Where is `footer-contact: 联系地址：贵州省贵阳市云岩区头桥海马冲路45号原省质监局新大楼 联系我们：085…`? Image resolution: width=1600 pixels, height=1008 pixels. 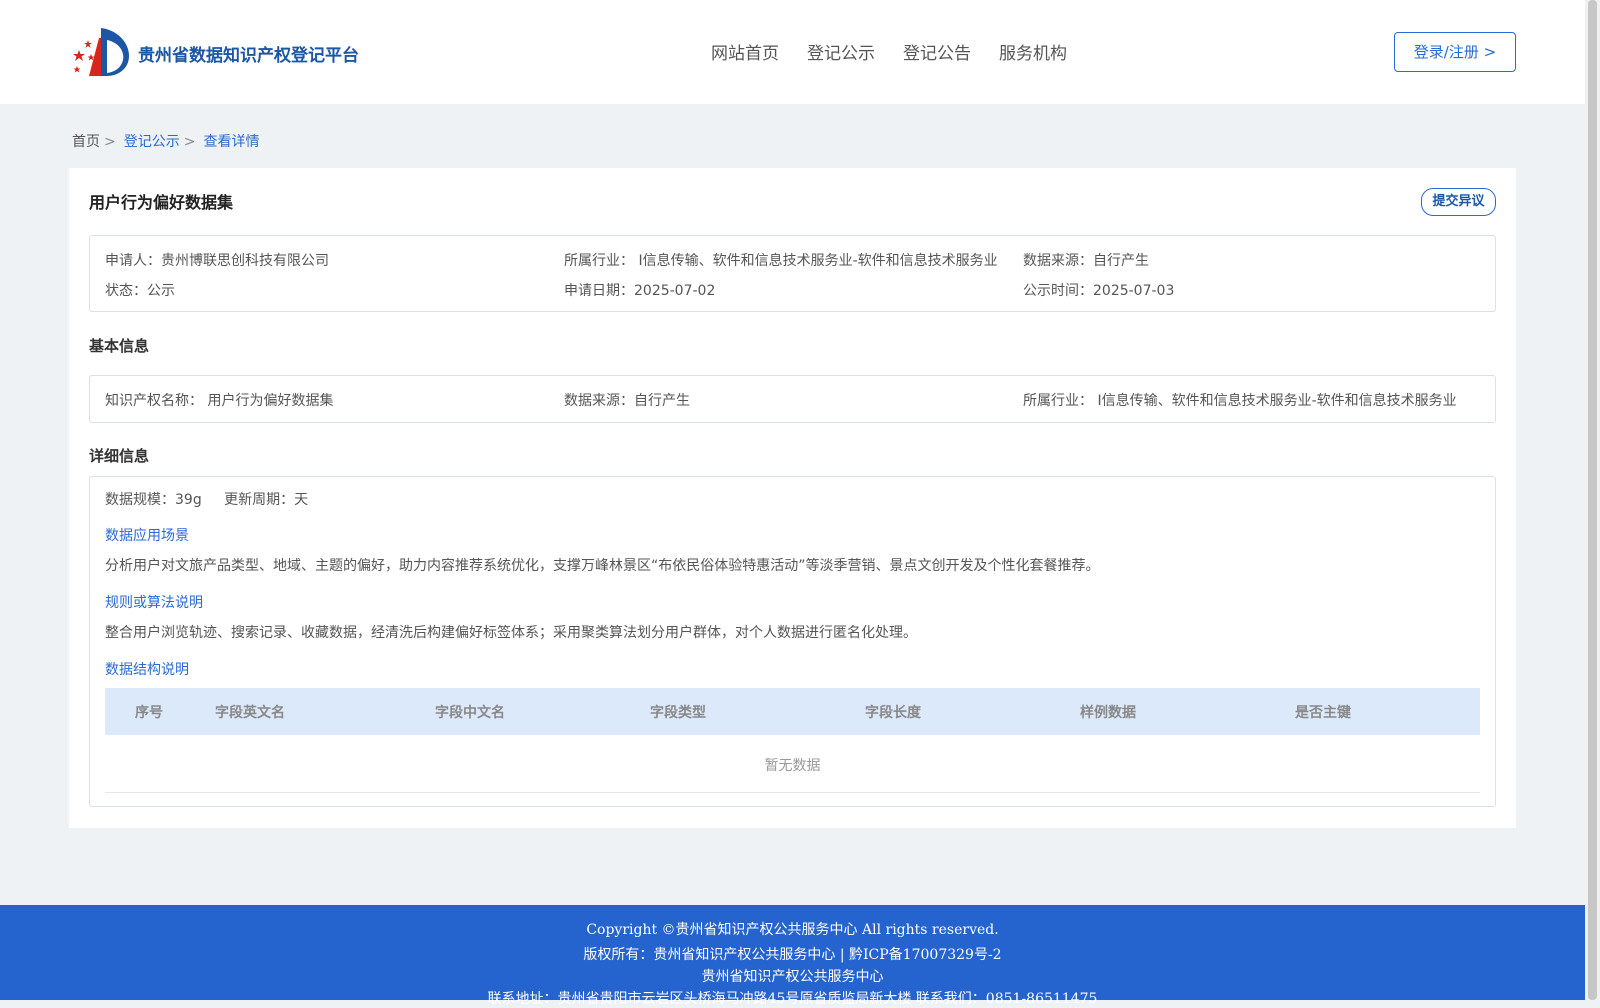
footer-contact: 联系地址：贵州省贵阳市云岩区头桥海马冲路45号原省质监局新大楼 联系我们：085… is located at coordinates (792, 999).